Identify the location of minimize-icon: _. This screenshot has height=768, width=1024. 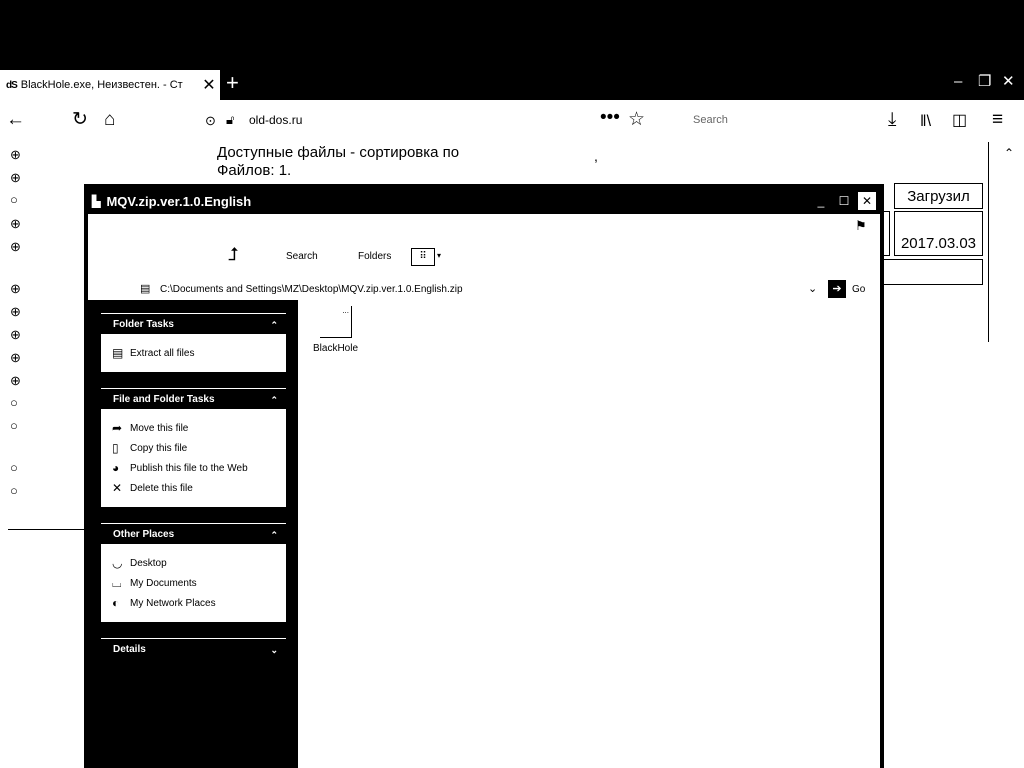
(821, 201).